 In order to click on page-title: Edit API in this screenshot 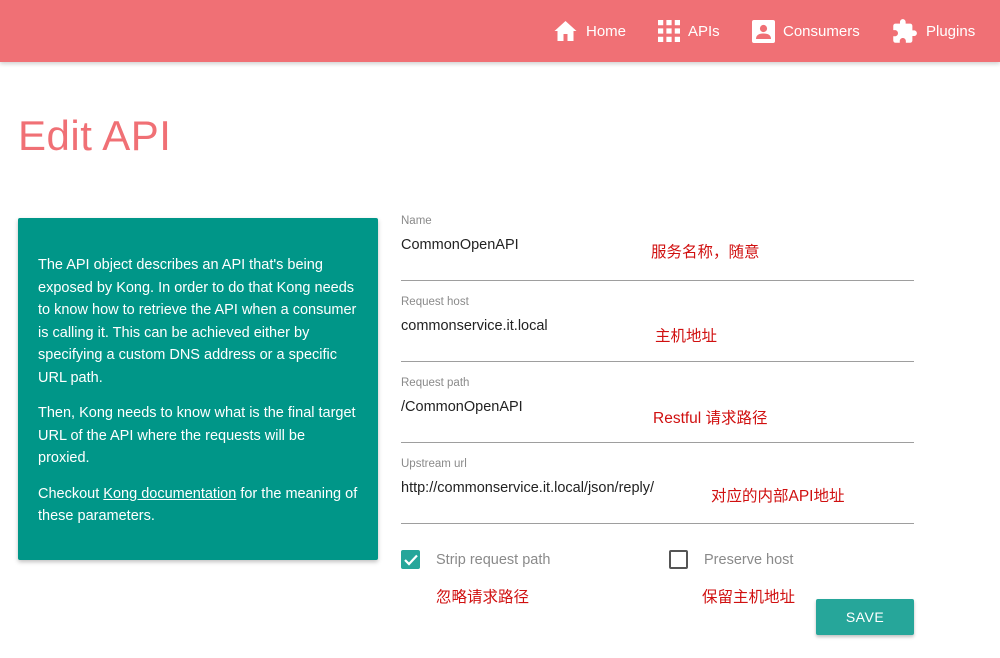, I will do `click(95, 135)`.